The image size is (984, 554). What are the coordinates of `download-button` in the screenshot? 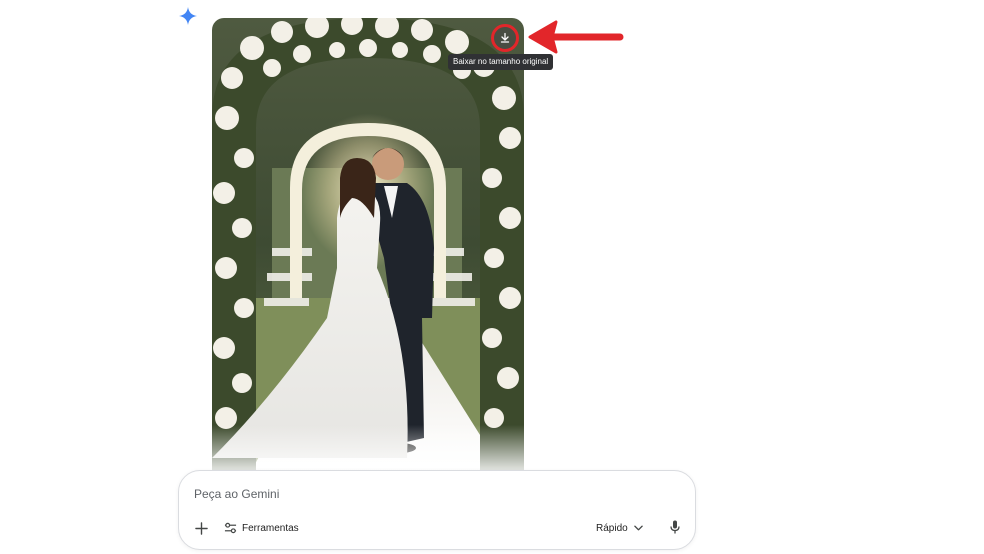 It's located at (505, 38).